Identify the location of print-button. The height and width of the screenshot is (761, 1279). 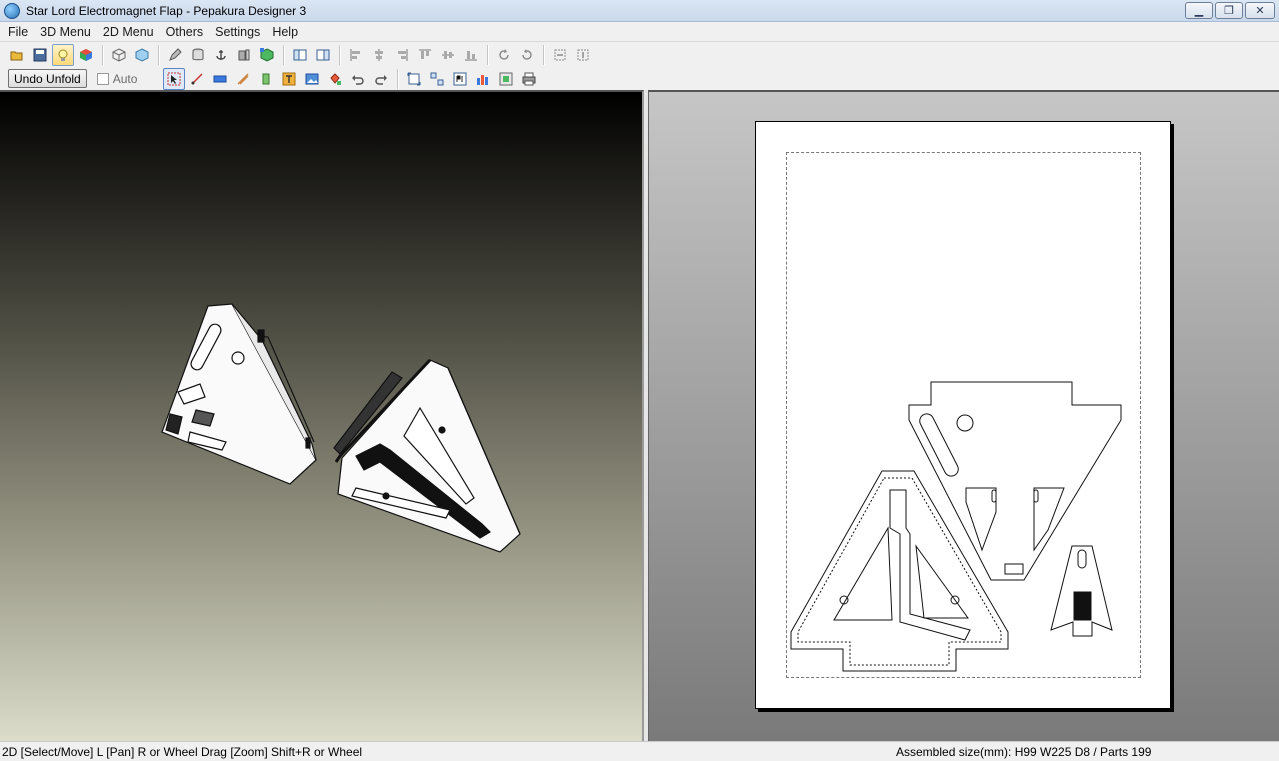
(529, 79).